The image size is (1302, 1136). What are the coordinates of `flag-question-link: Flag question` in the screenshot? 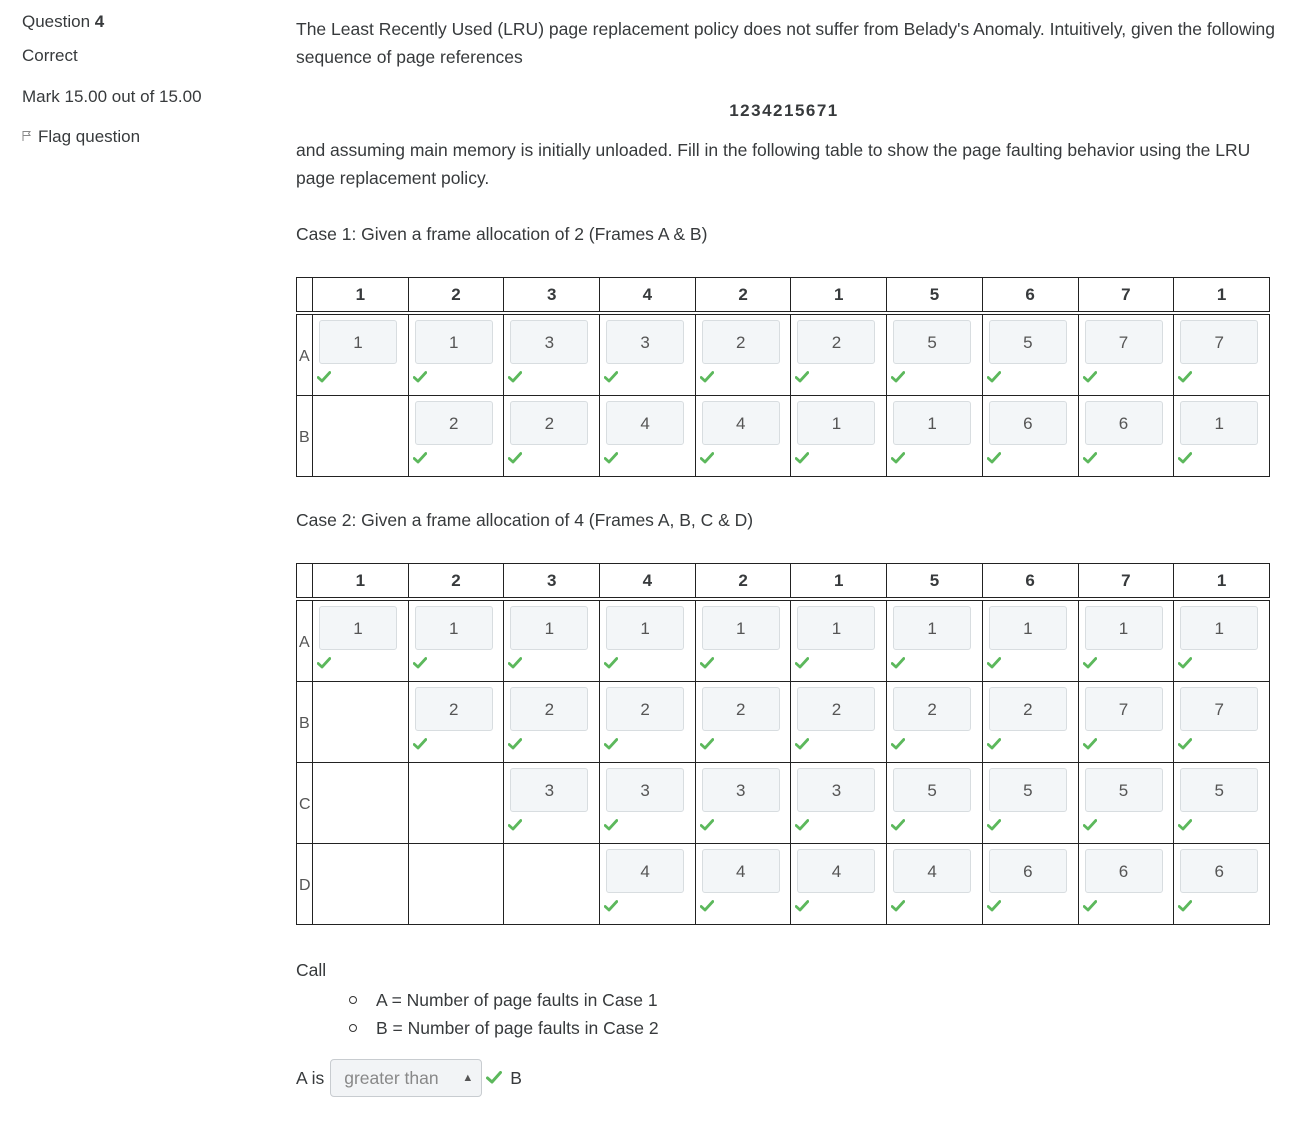 It's located at (81, 137).